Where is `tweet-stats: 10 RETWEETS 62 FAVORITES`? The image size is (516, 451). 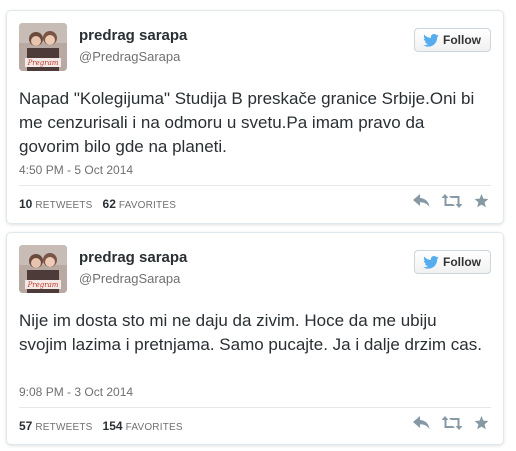
tweet-stats: 10 RETWEETS 62 FAVORITES is located at coordinates (97, 204).